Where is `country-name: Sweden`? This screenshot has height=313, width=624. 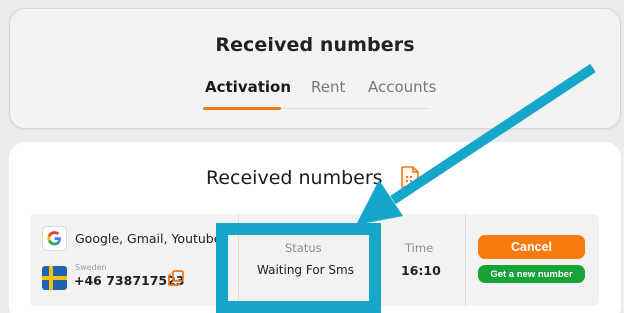 country-name: Sweden is located at coordinates (91, 267).